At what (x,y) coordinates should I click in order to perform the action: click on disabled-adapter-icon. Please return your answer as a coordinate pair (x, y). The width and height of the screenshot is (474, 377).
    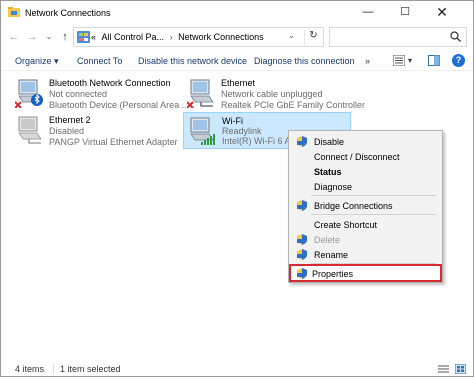
    Looking at the image, I should click on (30, 130).